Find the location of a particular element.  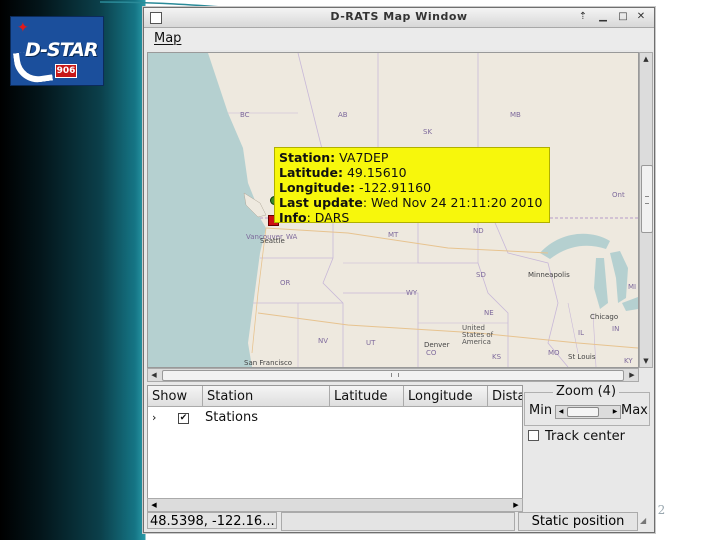

slider-right-arrow-icon: ▶ is located at coordinates (615, 412).